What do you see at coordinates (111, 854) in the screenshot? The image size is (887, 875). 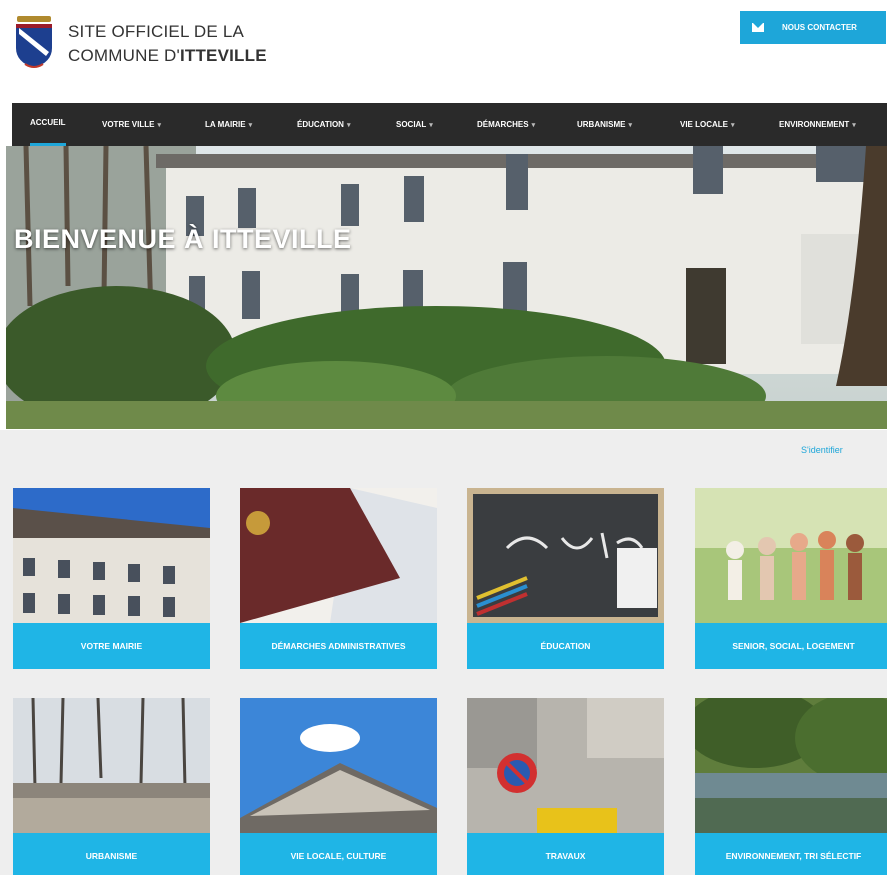 I see `tile-label: URBANISME` at bounding box center [111, 854].